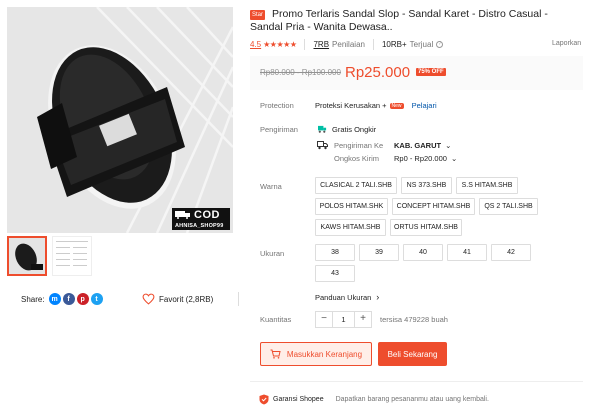 The image size is (600, 418). What do you see at coordinates (357, 158) in the screenshot?
I see `shipping-cost-label: Ongkos Kirim` at bounding box center [357, 158].